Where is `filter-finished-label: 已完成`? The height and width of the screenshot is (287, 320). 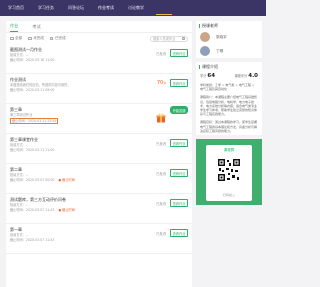 filter-finished-label: 已完成 is located at coordinates (60, 38).